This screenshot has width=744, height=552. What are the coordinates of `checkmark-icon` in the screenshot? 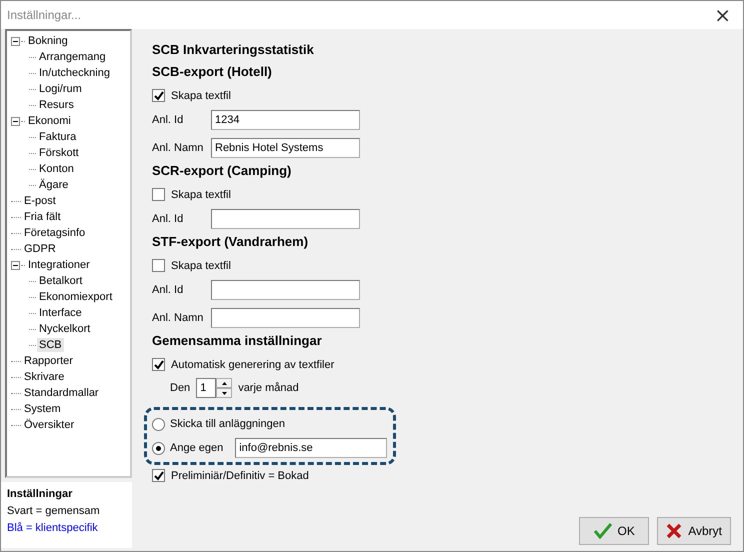 It's located at (603, 531).